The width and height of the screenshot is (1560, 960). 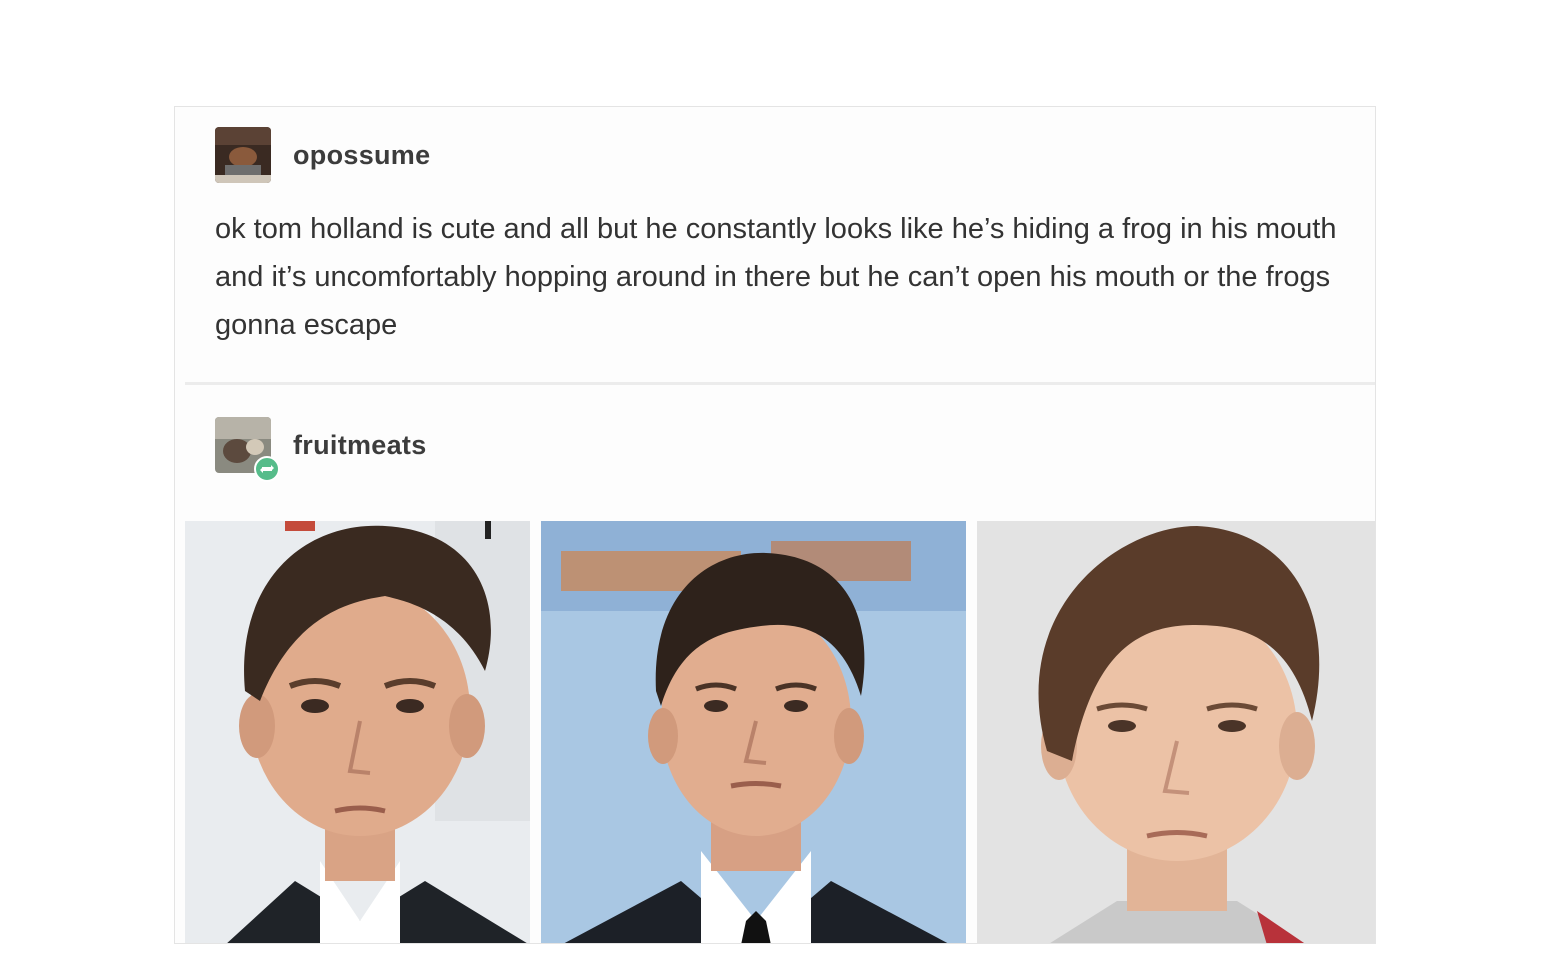 I want to click on post-header-fruitmeats: fruitmeats, so click(x=321, y=449).